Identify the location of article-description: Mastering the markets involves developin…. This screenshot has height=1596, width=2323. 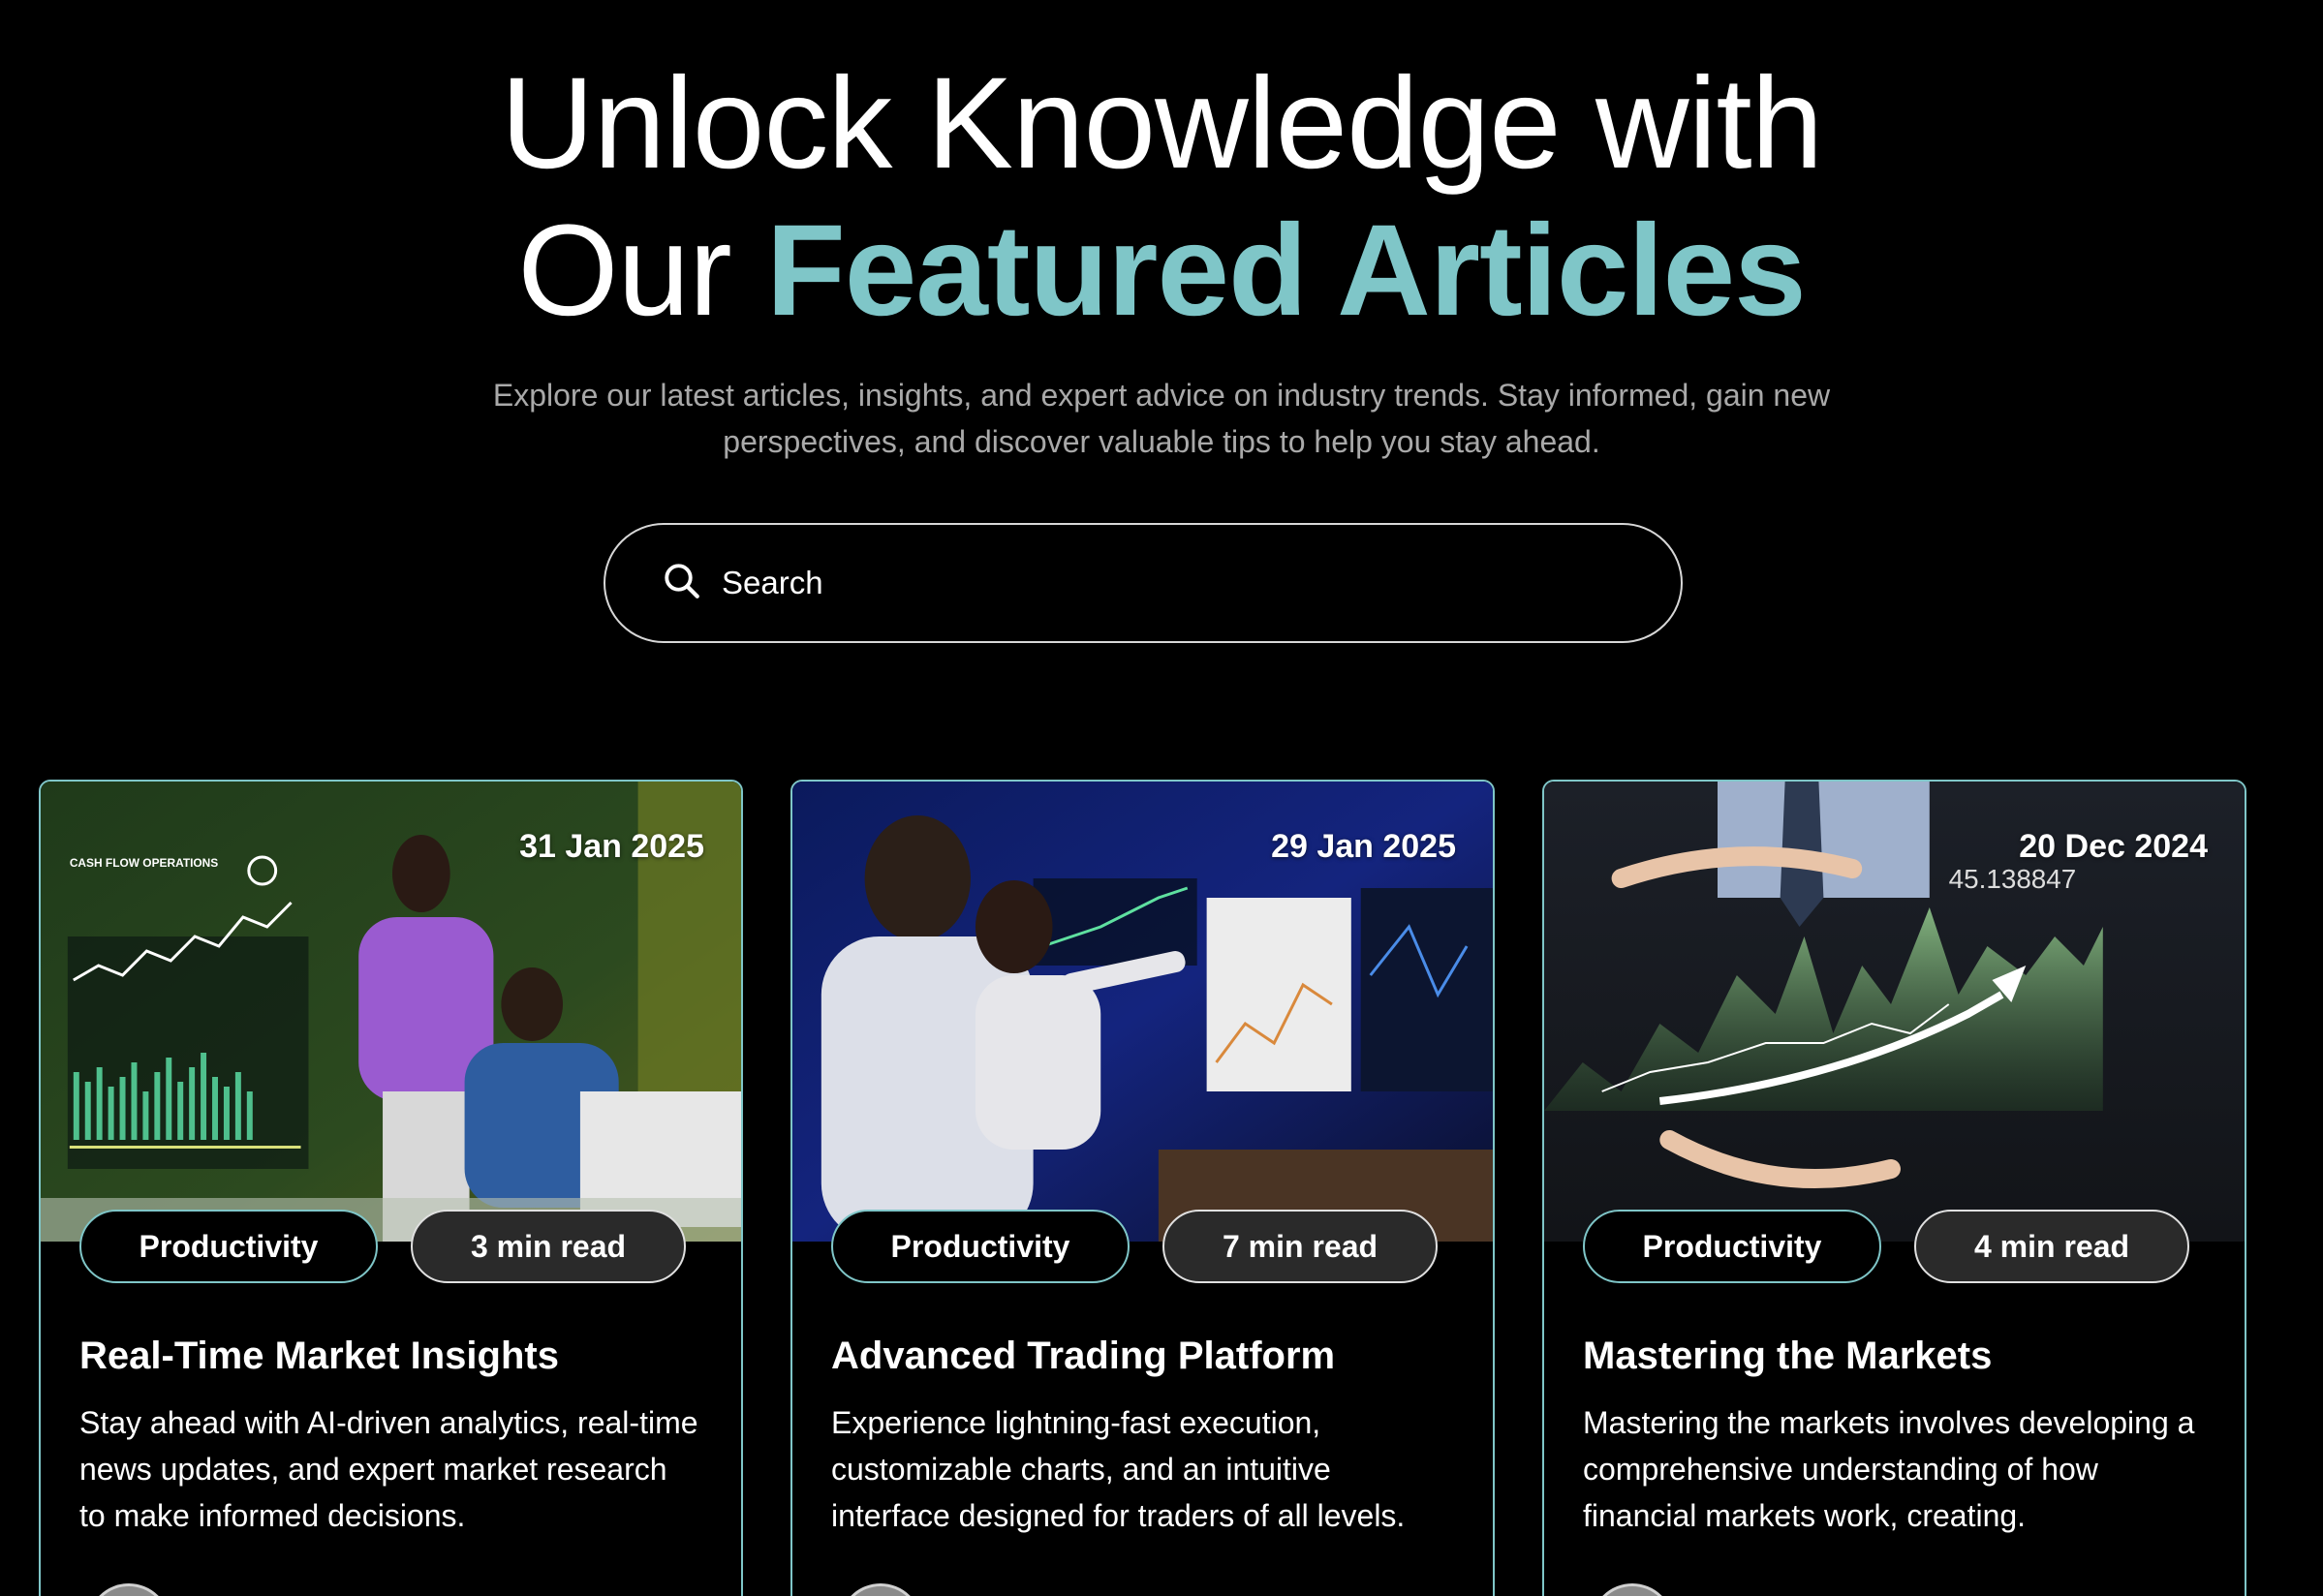
(1889, 1469).